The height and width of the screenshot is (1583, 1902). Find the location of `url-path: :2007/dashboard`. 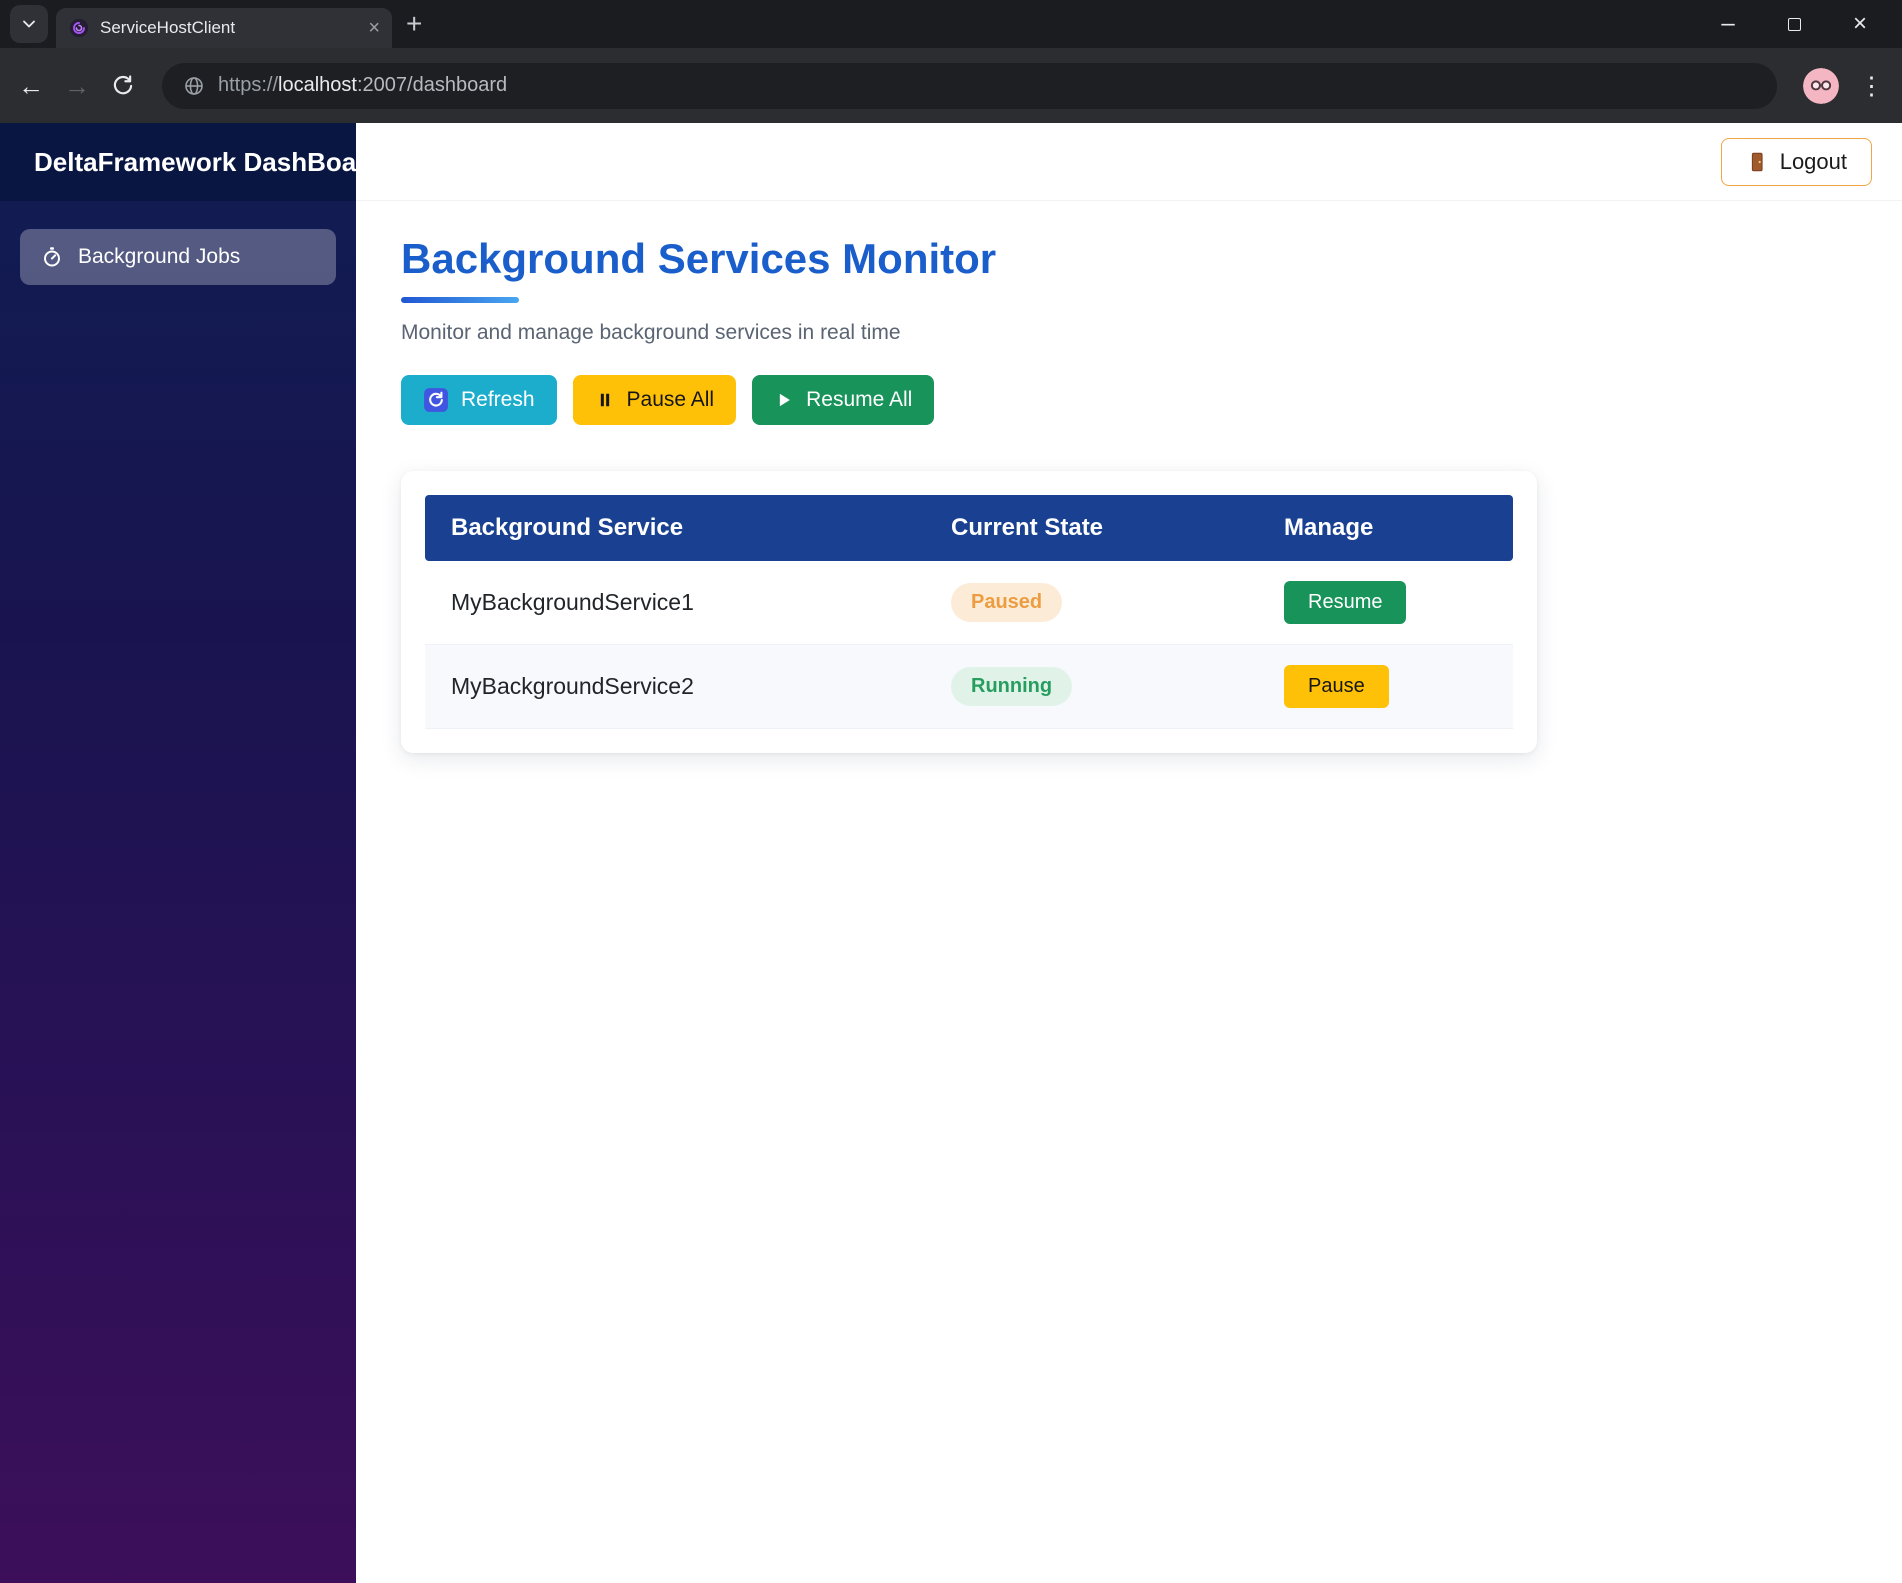

url-path: :2007/dashboard is located at coordinates (432, 85).